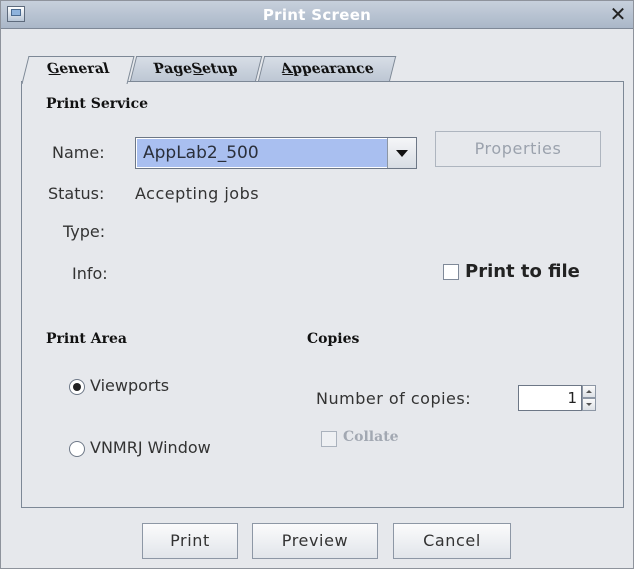 The height and width of the screenshot is (569, 634). I want to click on collate-checkbox, so click(329, 439).